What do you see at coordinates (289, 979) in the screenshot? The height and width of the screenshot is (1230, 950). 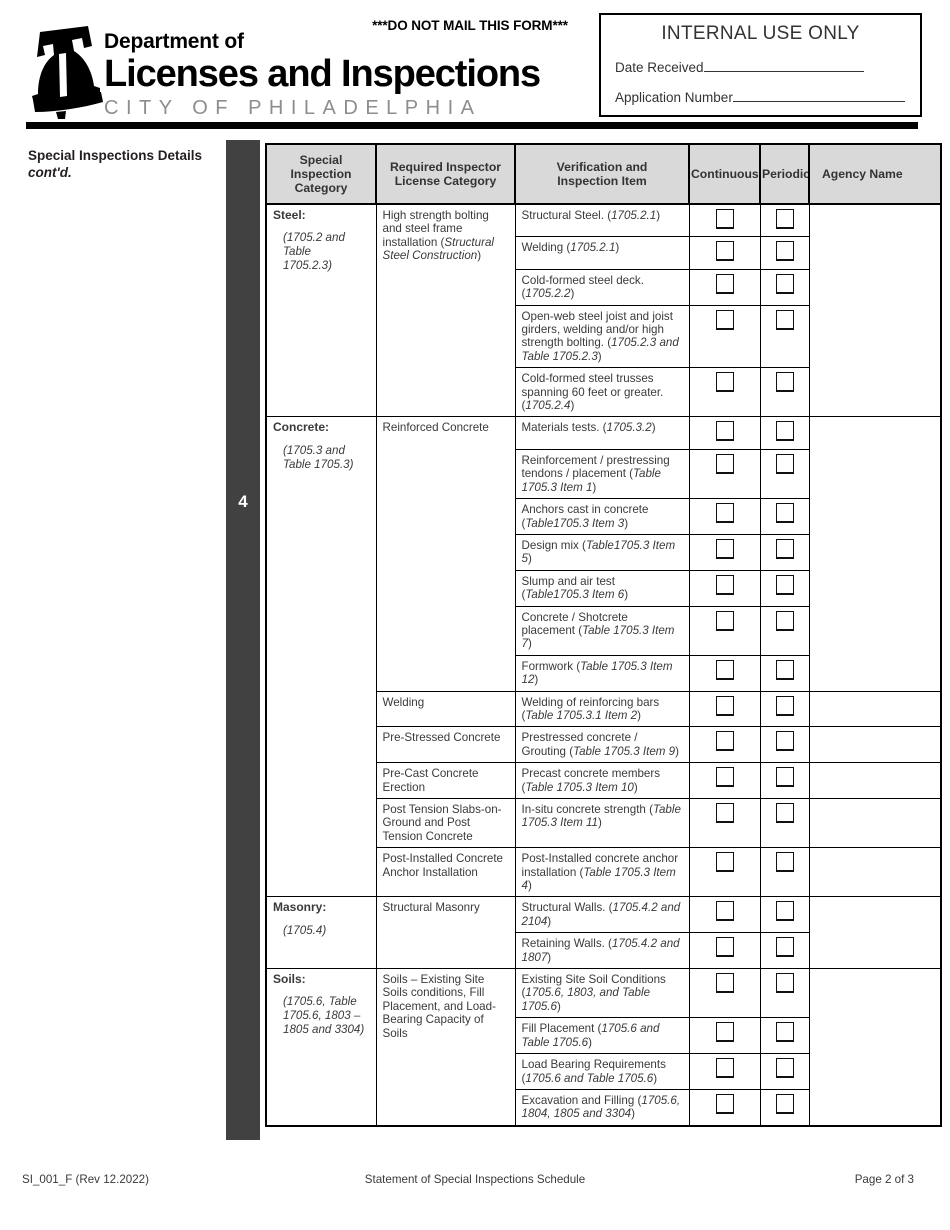 I see `category-name: Soils:` at bounding box center [289, 979].